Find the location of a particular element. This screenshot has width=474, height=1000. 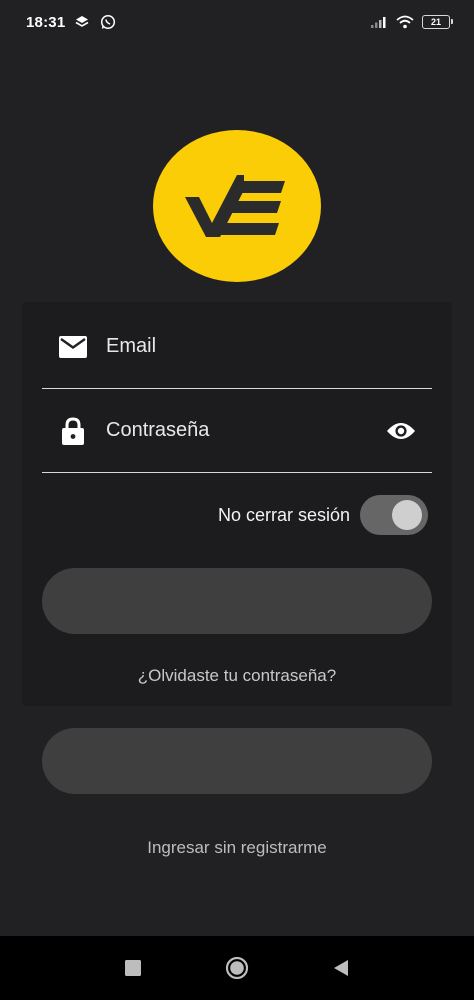

remember-session-label: No cerrar sesión is located at coordinates (283, 514).